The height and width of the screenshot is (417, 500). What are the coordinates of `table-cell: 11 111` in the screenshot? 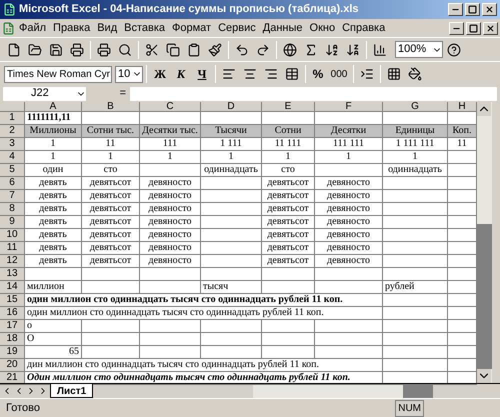 It's located at (288, 144).